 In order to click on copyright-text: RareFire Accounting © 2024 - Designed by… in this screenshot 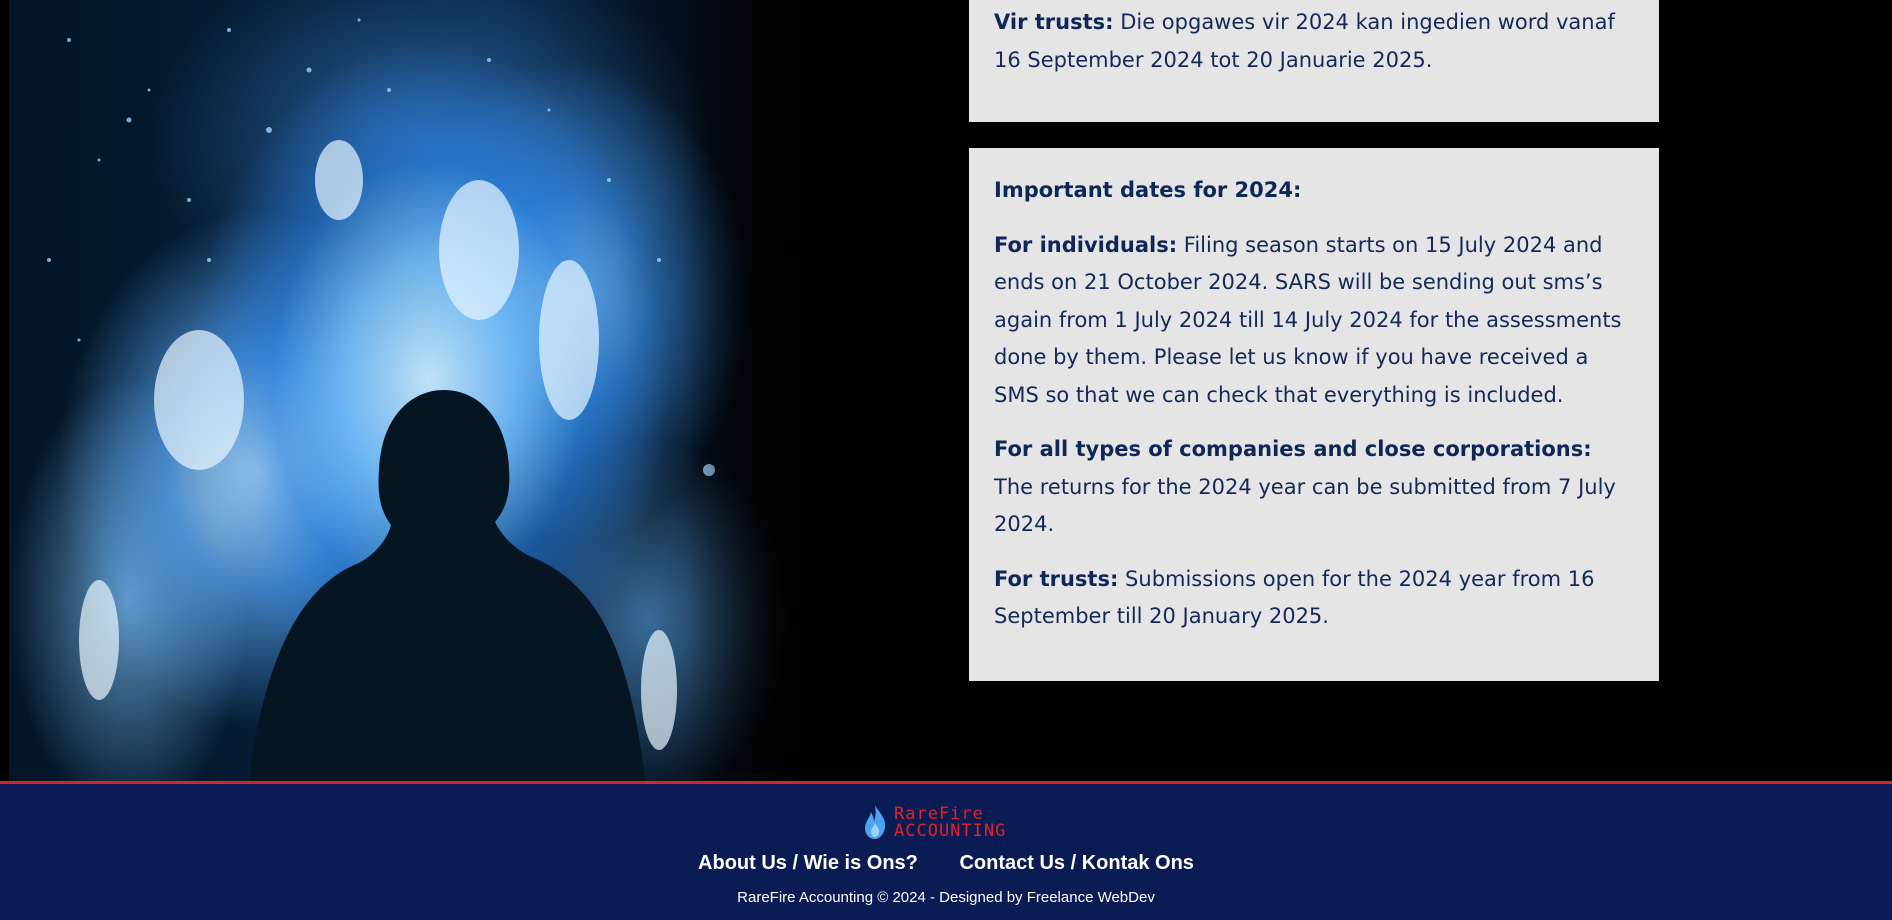, I will do `click(946, 897)`.